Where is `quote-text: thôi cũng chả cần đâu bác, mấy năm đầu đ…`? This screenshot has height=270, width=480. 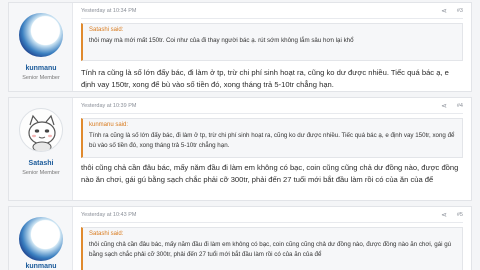
quote-text: thôi cũng chả cần đâu bác, mấy năm đầu đ… is located at coordinates (270, 249).